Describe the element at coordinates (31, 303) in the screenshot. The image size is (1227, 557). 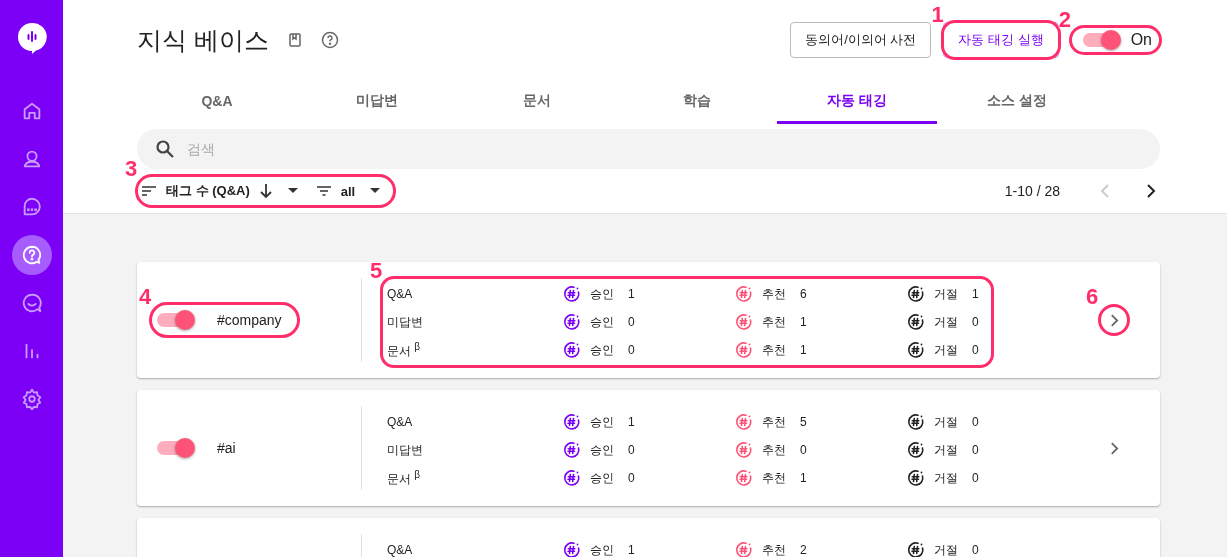
I see `smile-bubble-icon` at that location.